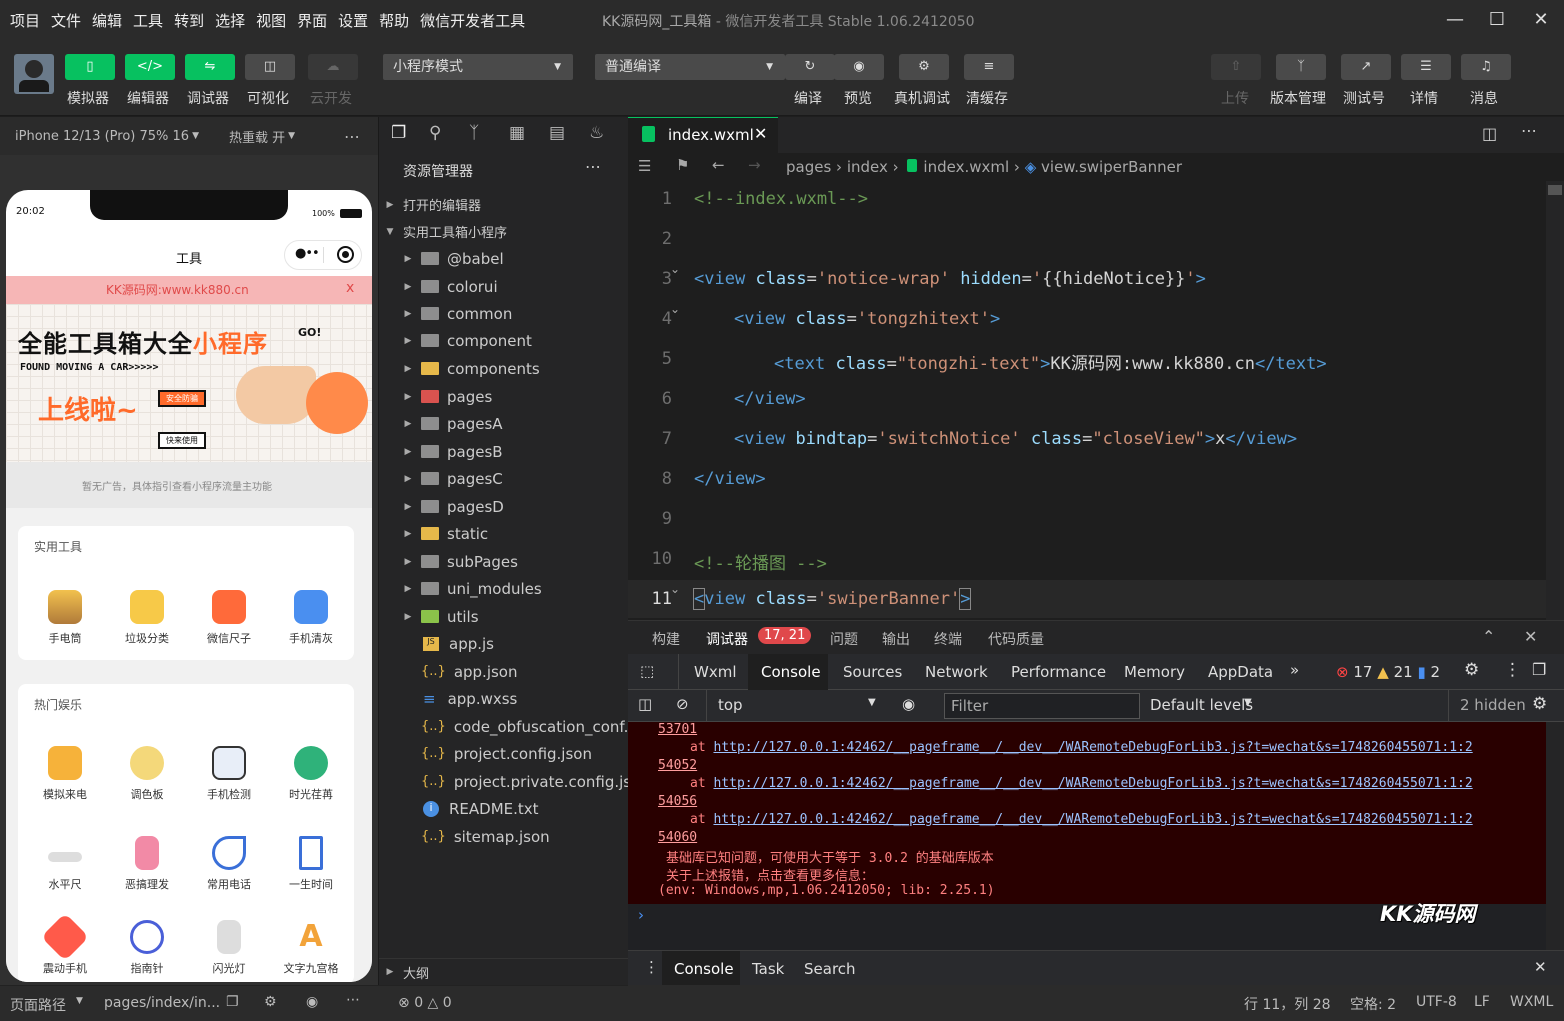 This screenshot has width=1564, height=1021. What do you see at coordinates (808, 167) in the screenshot?
I see `crumb-pages: pages` at bounding box center [808, 167].